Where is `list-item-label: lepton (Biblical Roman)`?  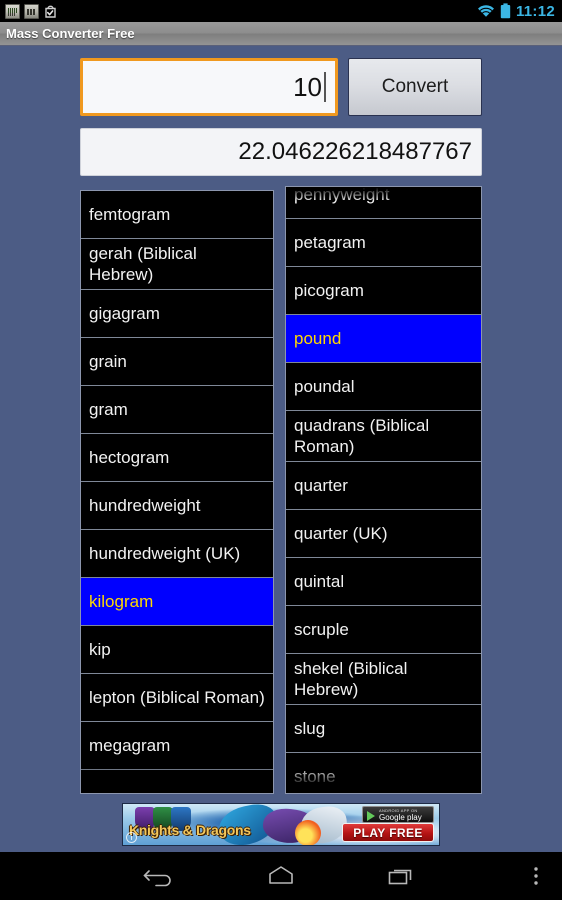
list-item-label: lepton (Biblical Roman) is located at coordinates (177, 697).